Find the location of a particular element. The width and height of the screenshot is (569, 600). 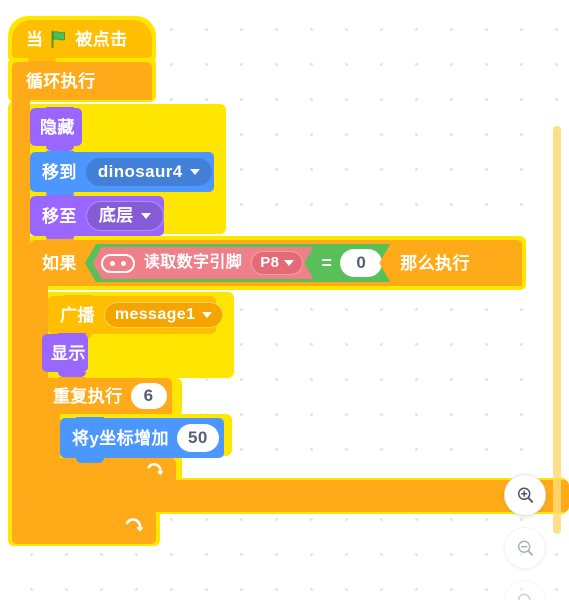

go-to-dropdown: dinosaur4 is located at coordinates (148, 172).